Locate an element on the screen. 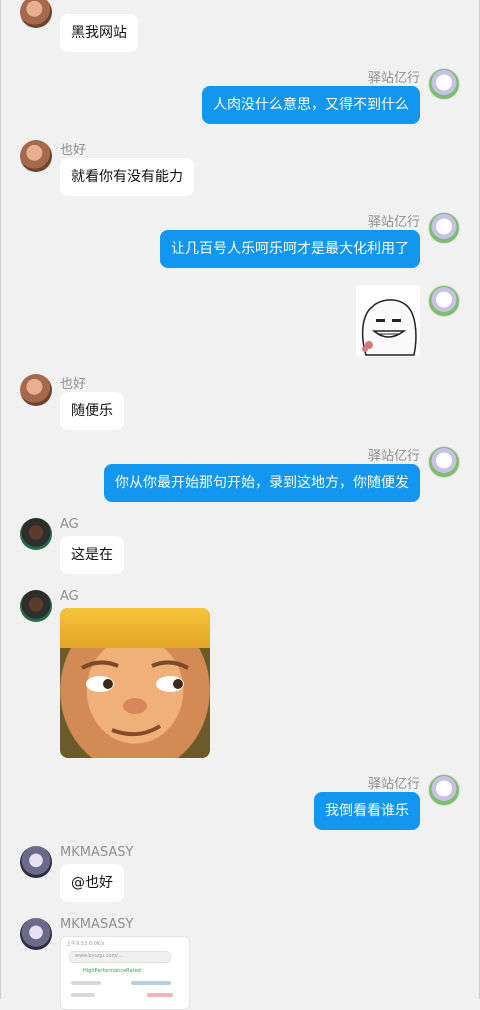 The height and width of the screenshot is (1010, 480). grinning-ghost-icon is located at coordinates (389, 327).